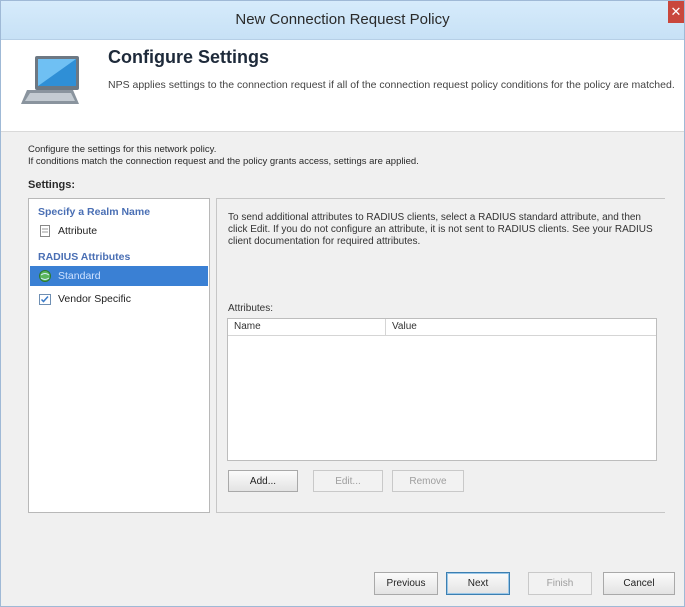 Image resolution: width=685 pixels, height=607 pixels. I want to click on close-button: ✕, so click(676, 12).